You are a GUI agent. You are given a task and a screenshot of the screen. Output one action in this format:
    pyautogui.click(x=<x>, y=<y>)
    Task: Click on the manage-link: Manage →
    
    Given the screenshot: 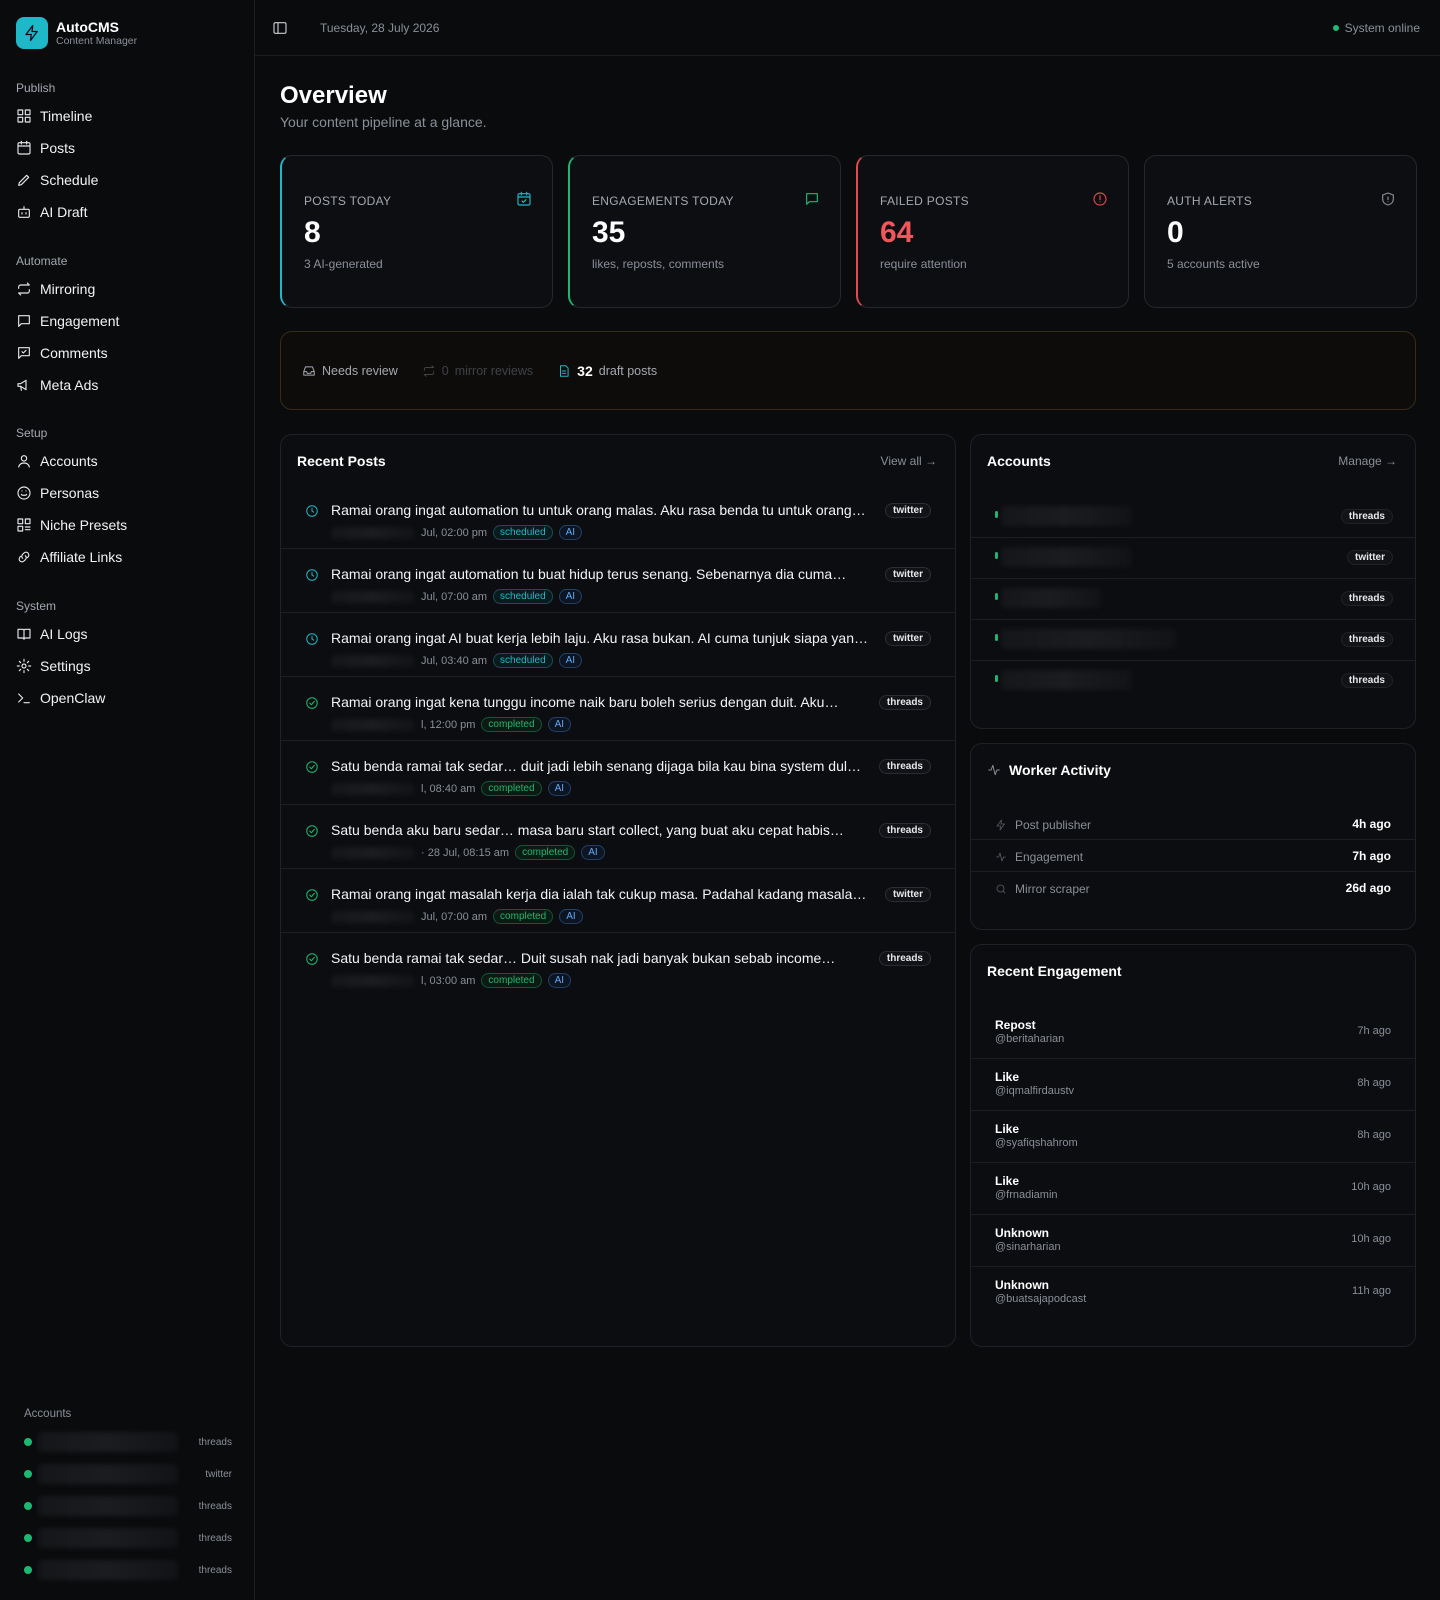 What is the action you would take?
    pyautogui.click(x=1367, y=461)
    